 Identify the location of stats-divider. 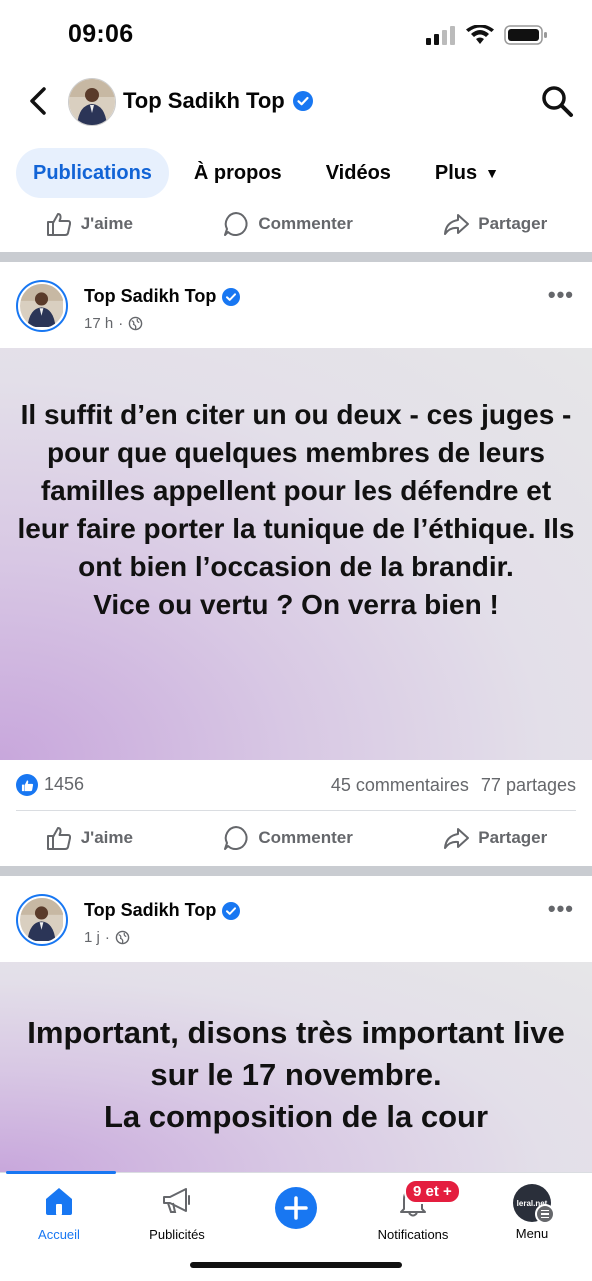
(296, 810).